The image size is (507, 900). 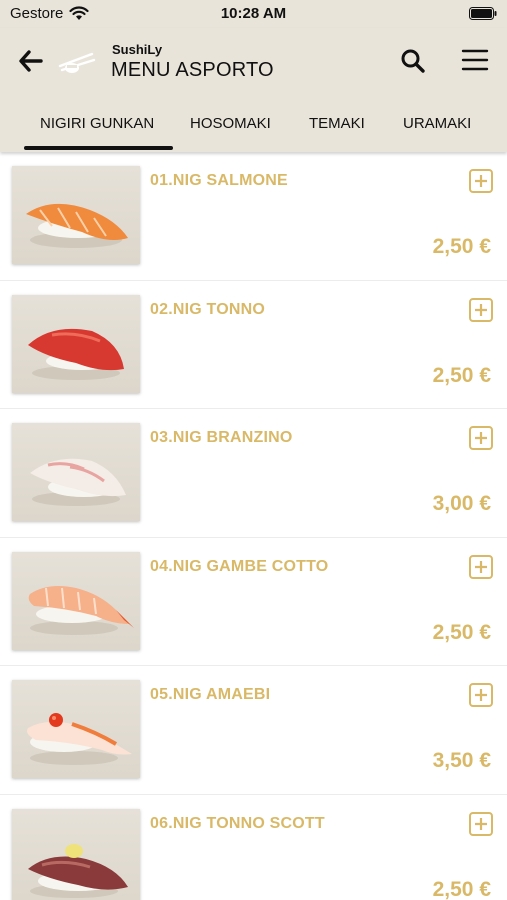 What do you see at coordinates (98, 148) in the screenshot?
I see `active-tab-indicator` at bounding box center [98, 148].